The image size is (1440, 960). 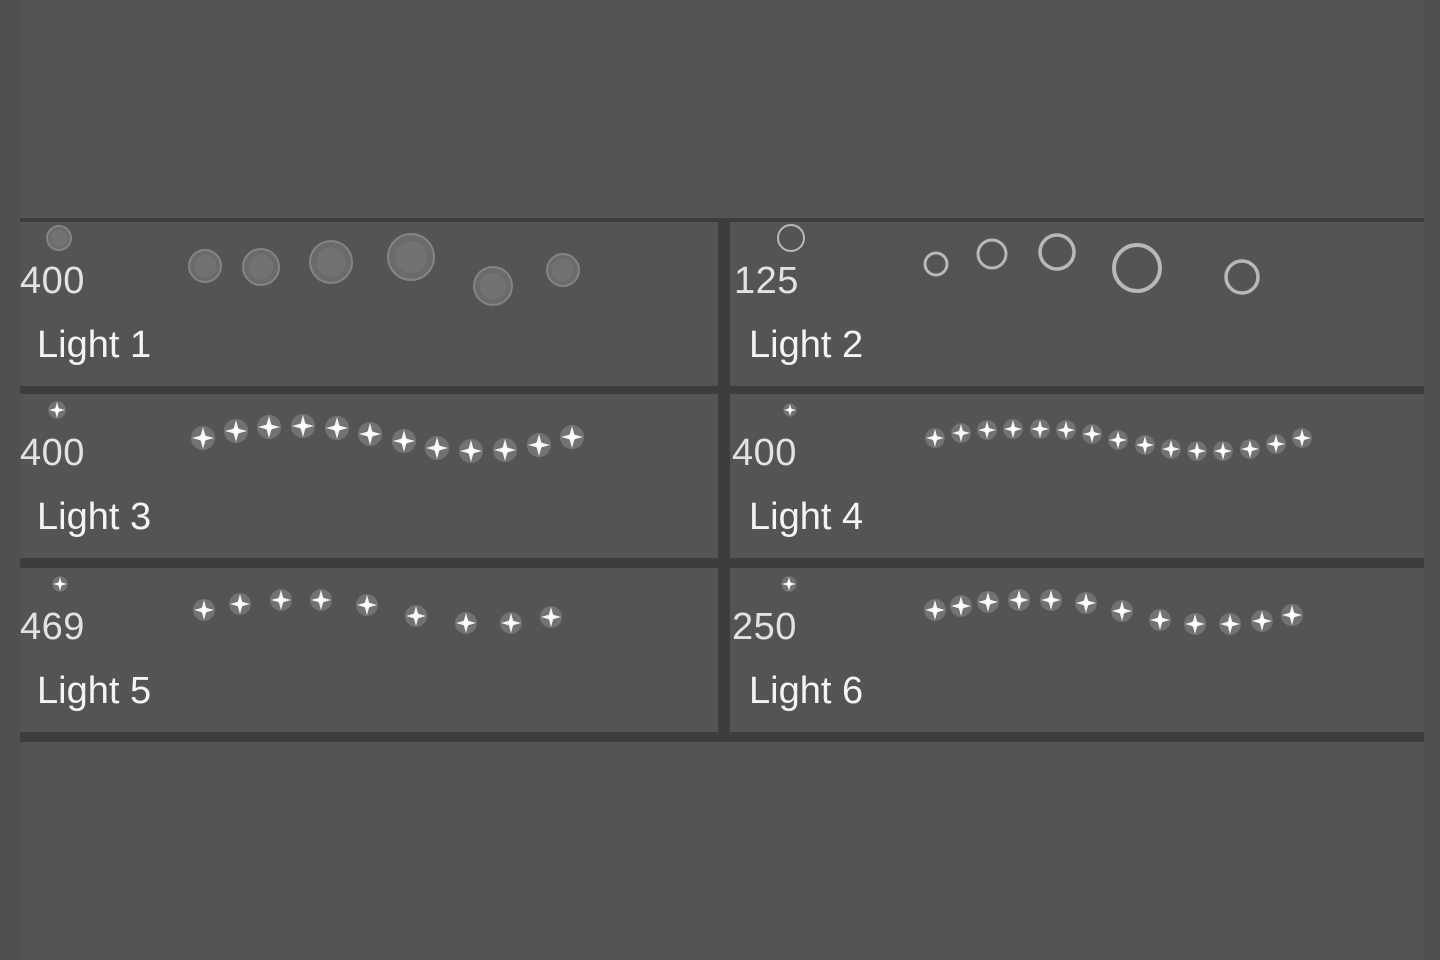 What do you see at coordinates (1077, 650) in the screenshot?
I see `brush-preset-light-6: 250 Light 6` at bounding box center [1077, 650].